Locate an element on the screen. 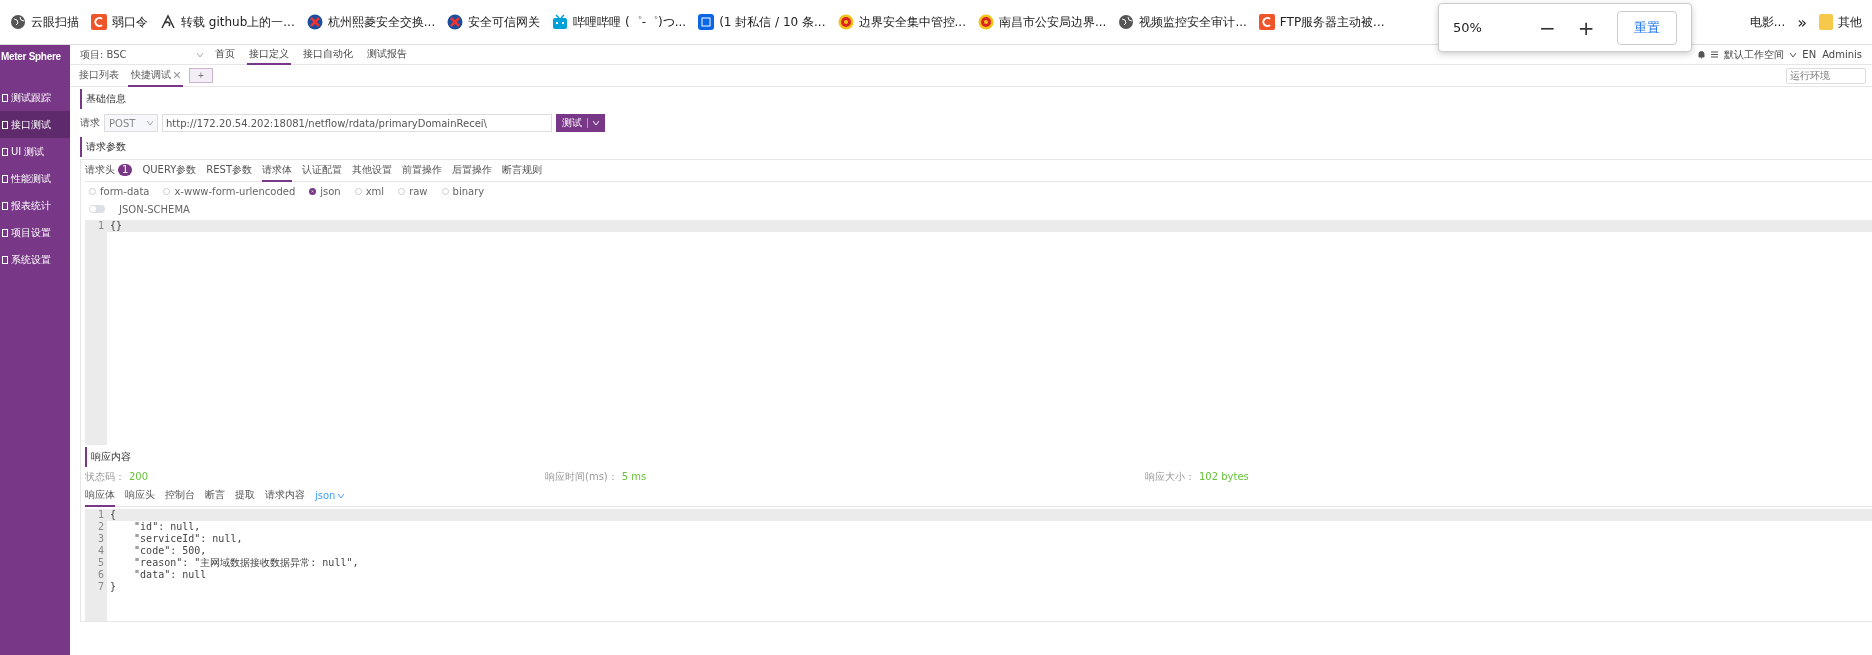 This screenshot has width=1872, height=655. more-bookmarks-button: » is located at coordinates (1802, 22).